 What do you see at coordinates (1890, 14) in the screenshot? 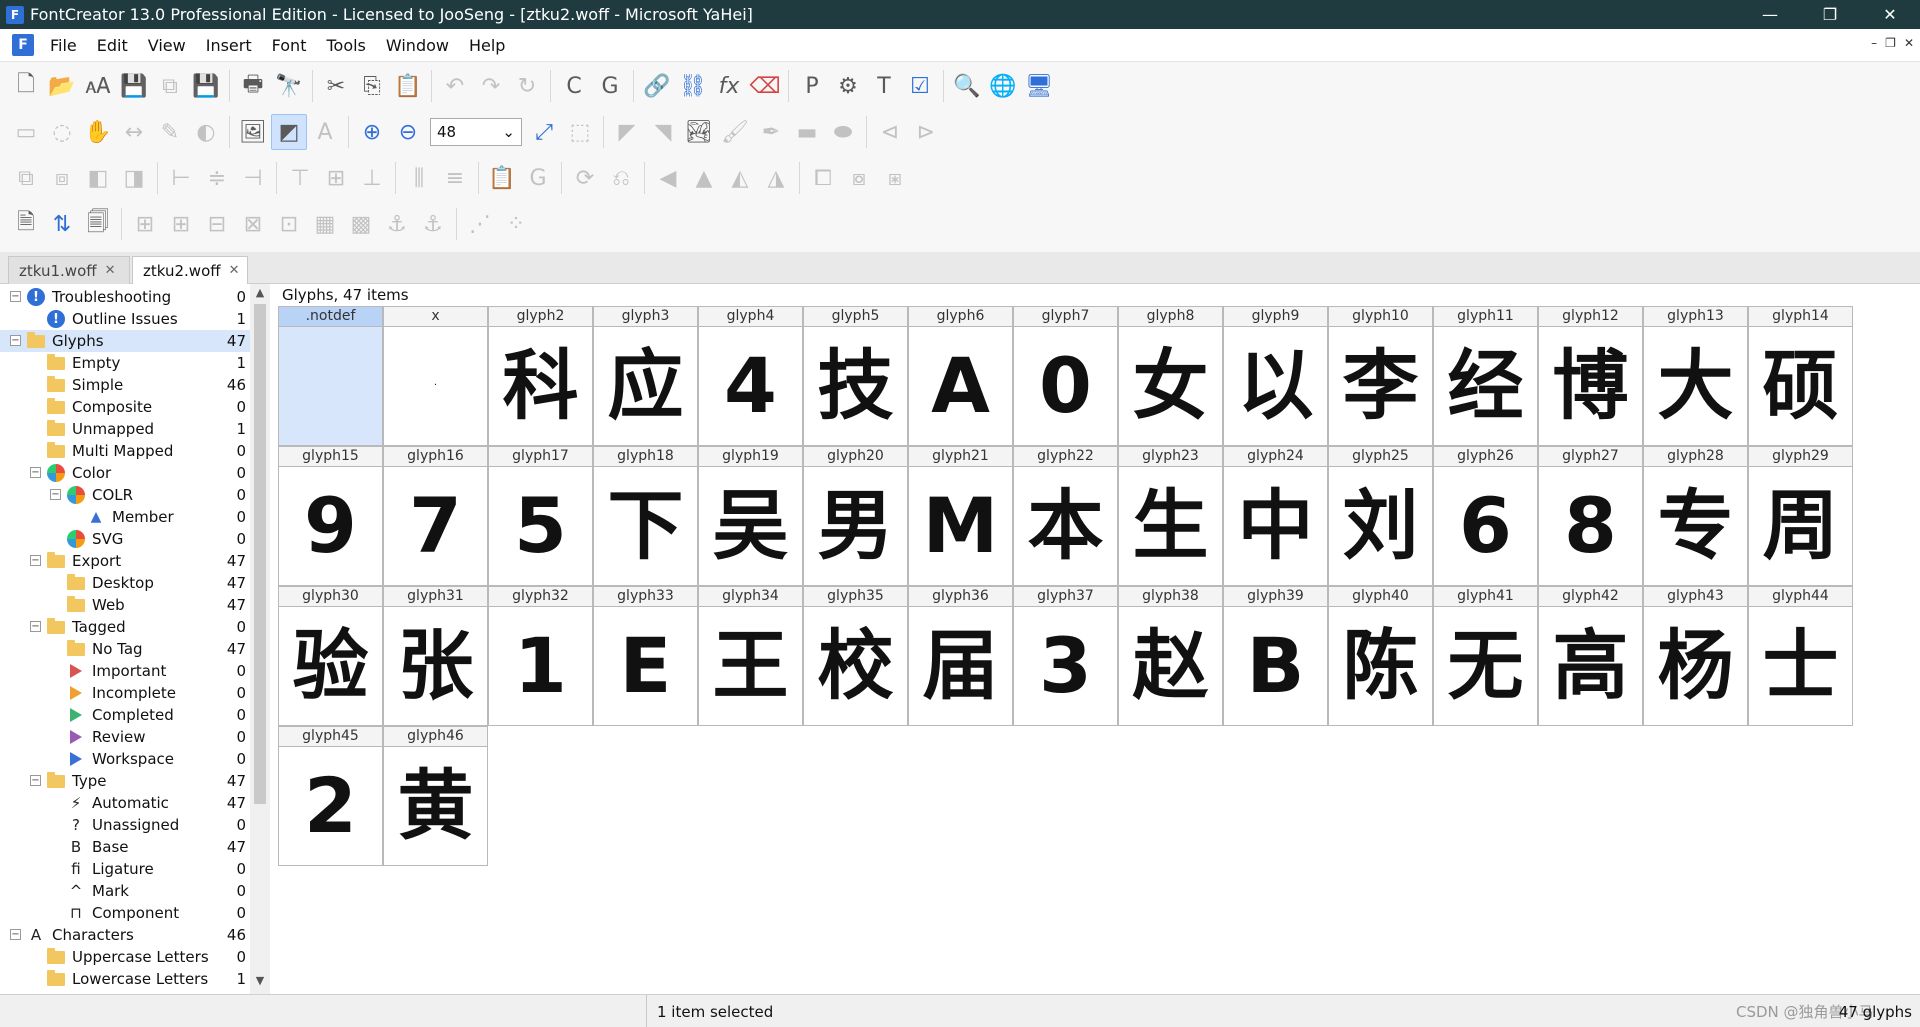
I see `close-button: ✕` at bounding box center [1890, 14].